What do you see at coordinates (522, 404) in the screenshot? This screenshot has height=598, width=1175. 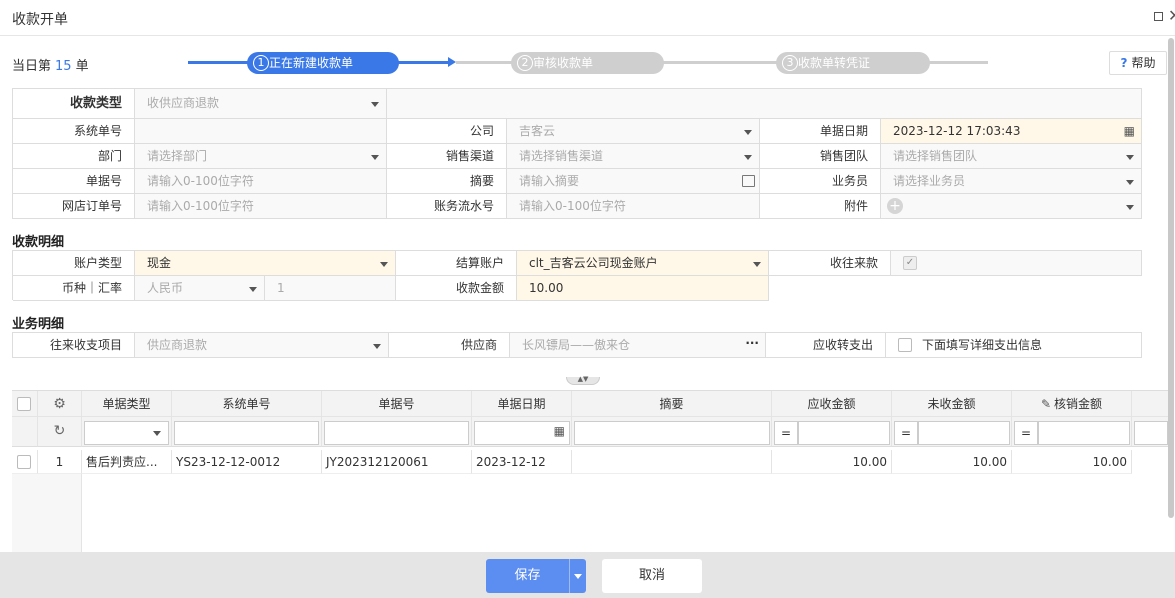 I see `col-header-date: 单据日期` at bounding box center [522, 404].